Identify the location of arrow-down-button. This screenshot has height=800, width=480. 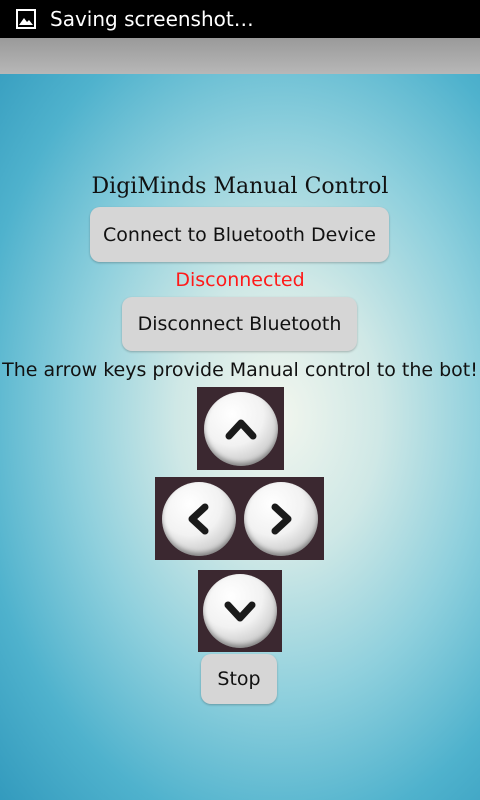
(240, 611).